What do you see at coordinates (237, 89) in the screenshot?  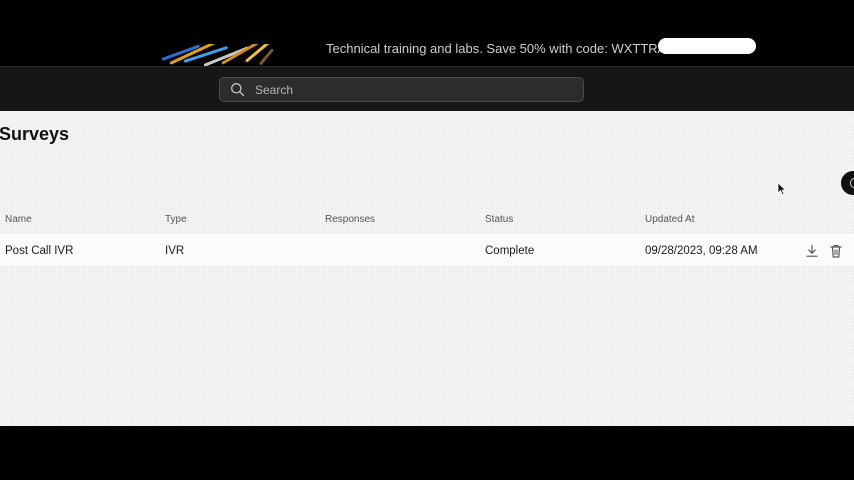 I see `search-icon` at bounding box center [237, 89].